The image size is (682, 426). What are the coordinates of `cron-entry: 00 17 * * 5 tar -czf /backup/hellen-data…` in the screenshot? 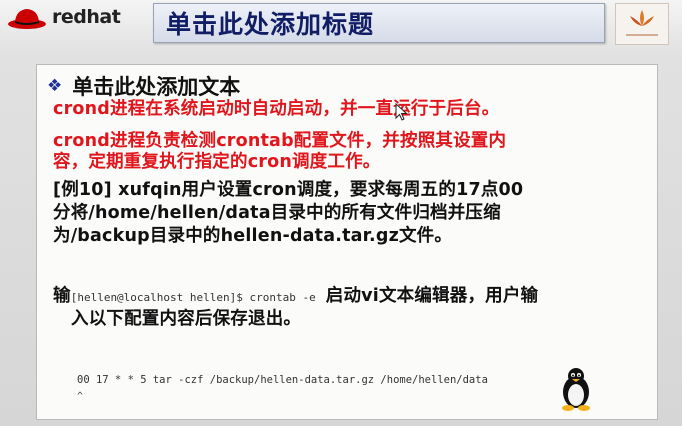 It's located at (282, 380).